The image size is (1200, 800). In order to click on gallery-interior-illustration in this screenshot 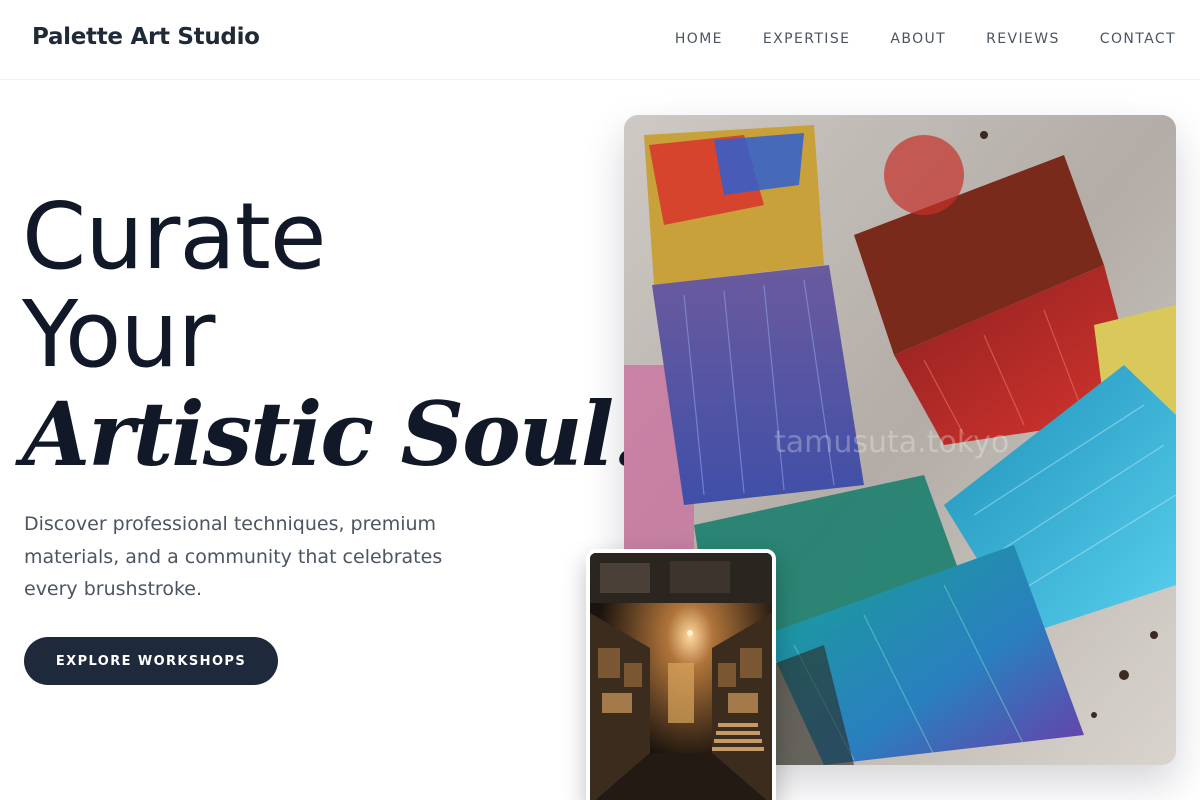, I will do `click(681, 676)`.